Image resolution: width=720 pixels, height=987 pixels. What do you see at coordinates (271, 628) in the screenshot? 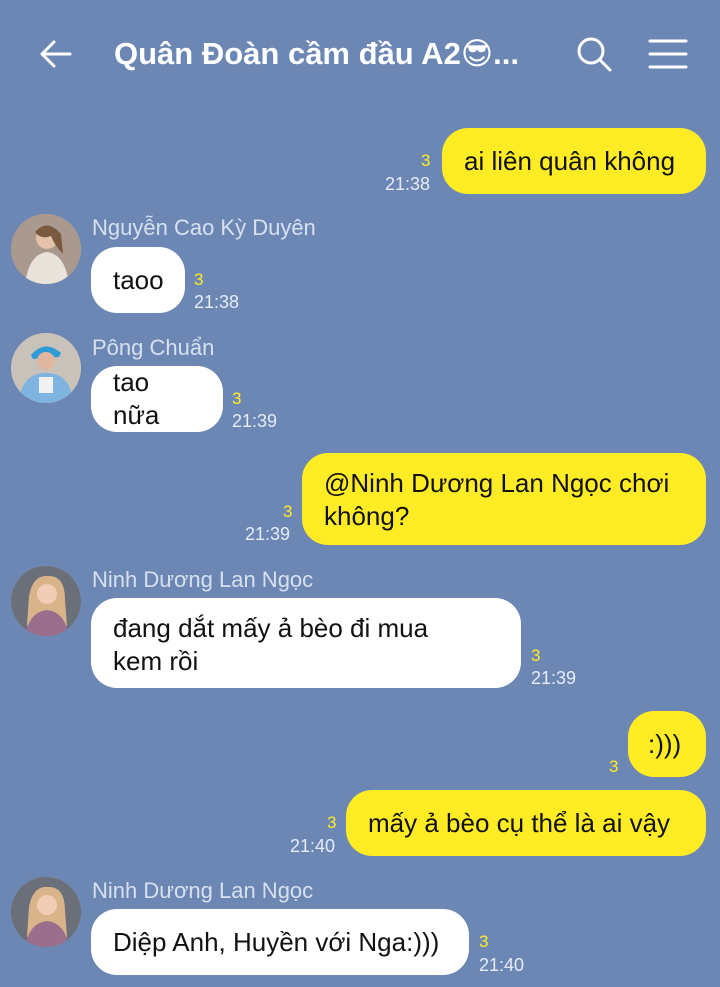
I see `message-text-line: đang dắt mấy ả bèo đi mua` at bounding box center [271, 628].